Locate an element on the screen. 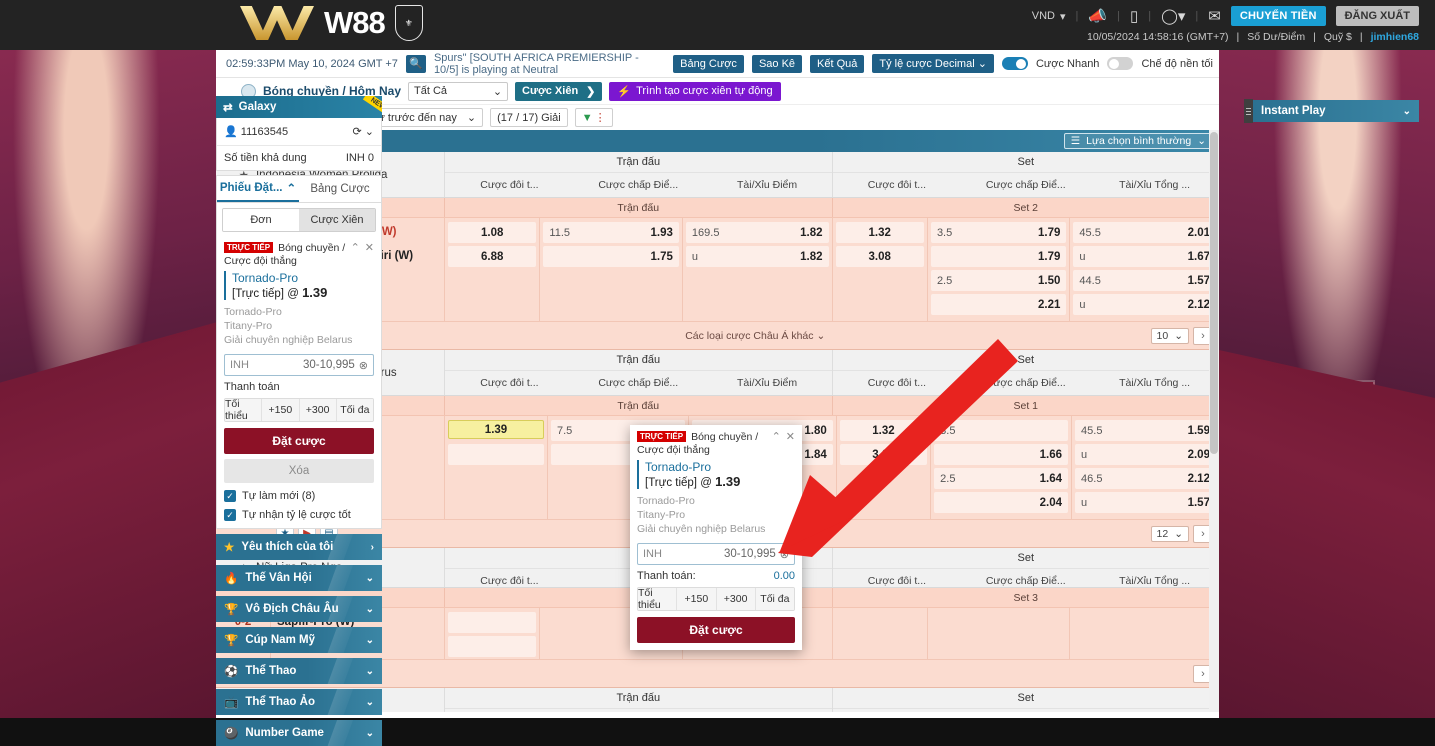 Image resolution: width=1435 pixels, height=746 pixels. sidebar-item-euro: 🏆 Vô Địch Châu Âu ⌄ is located at coordinates (299, 609).